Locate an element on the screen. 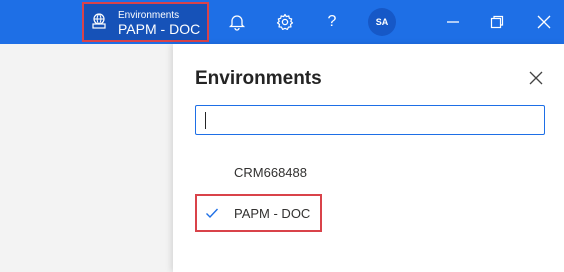  minimize-button is located at coordinates (453, 22).